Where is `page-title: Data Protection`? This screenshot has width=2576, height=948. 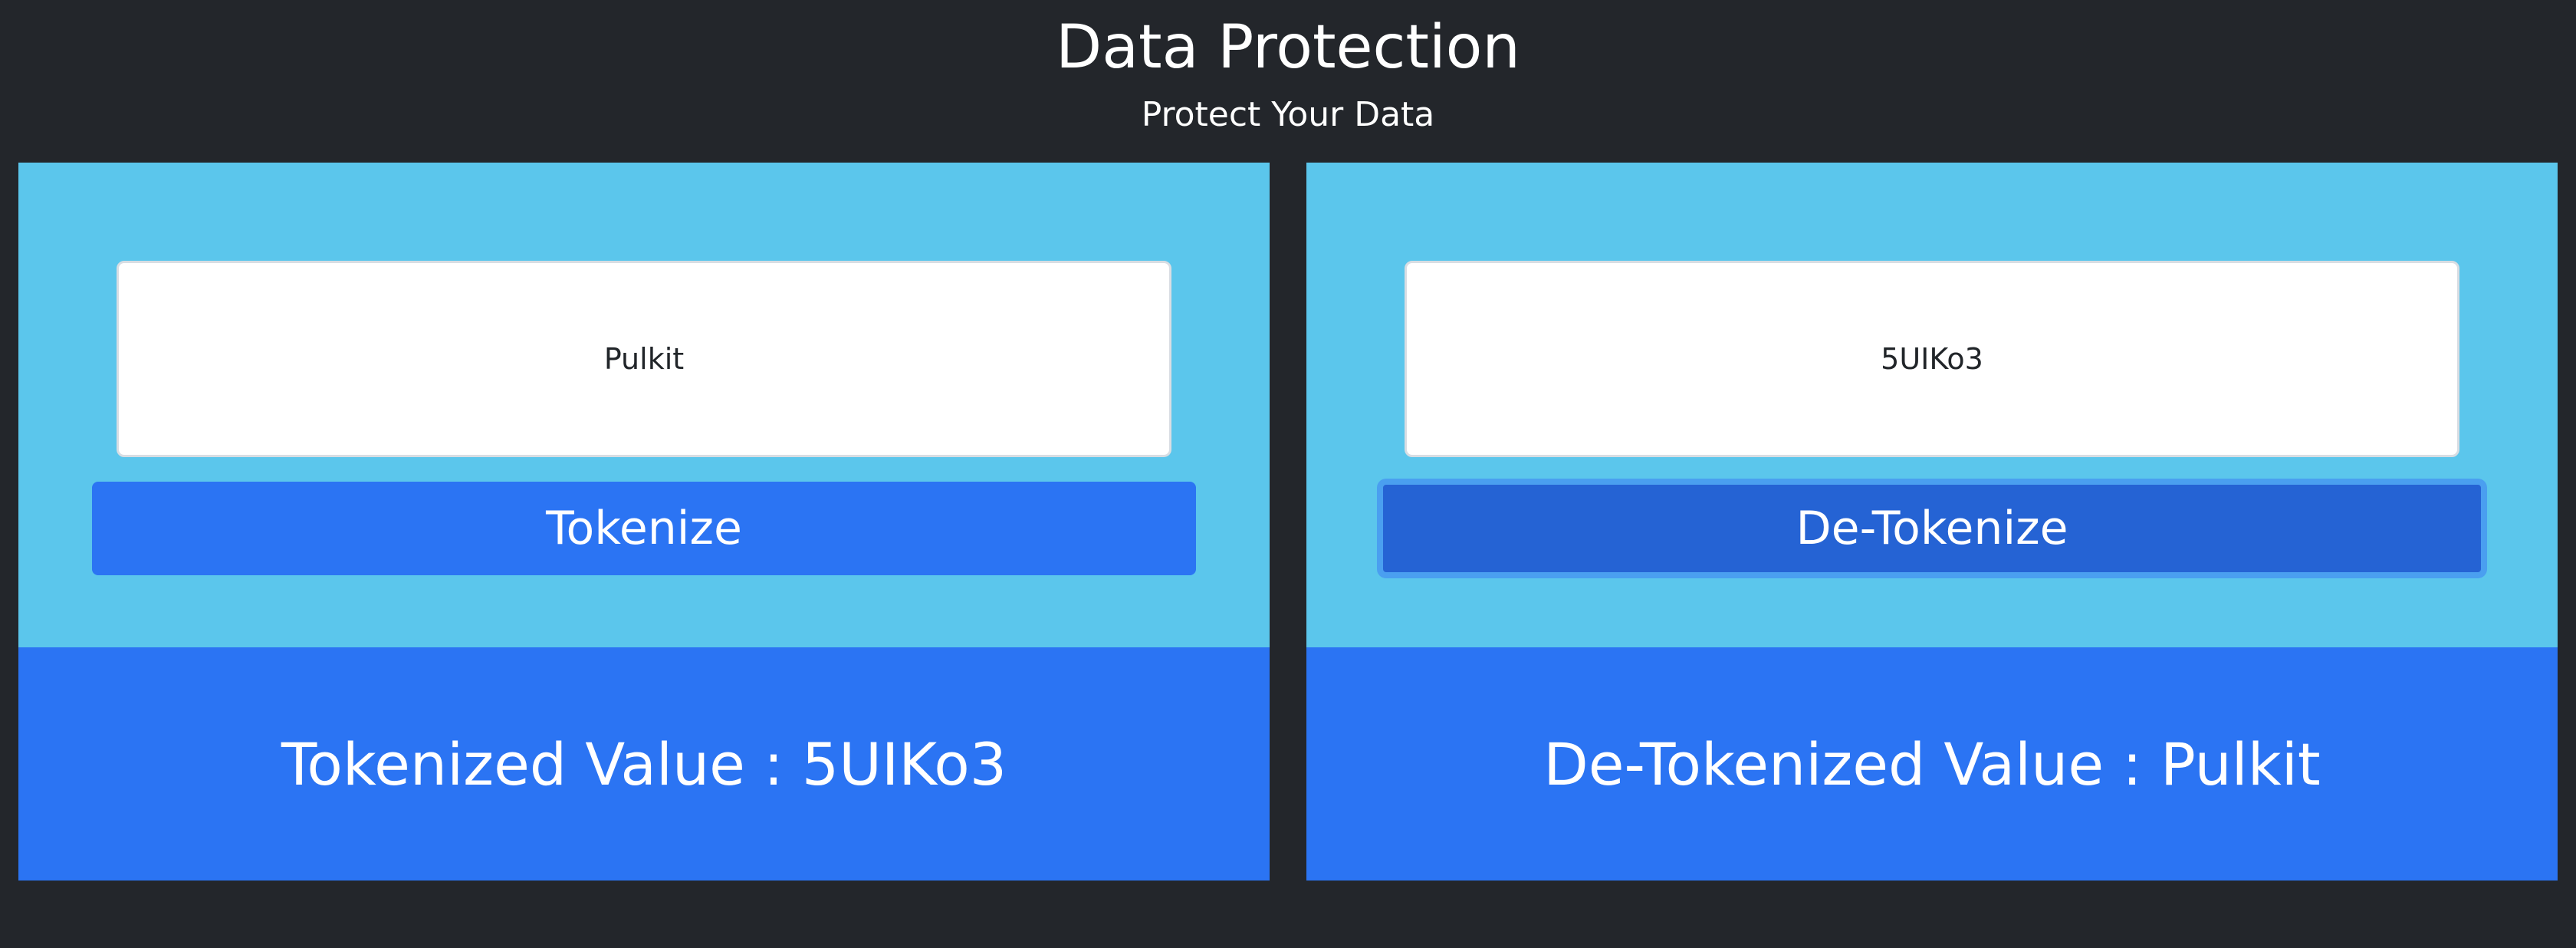 page-title: Data Protection is located at coordinates (1288, 48).